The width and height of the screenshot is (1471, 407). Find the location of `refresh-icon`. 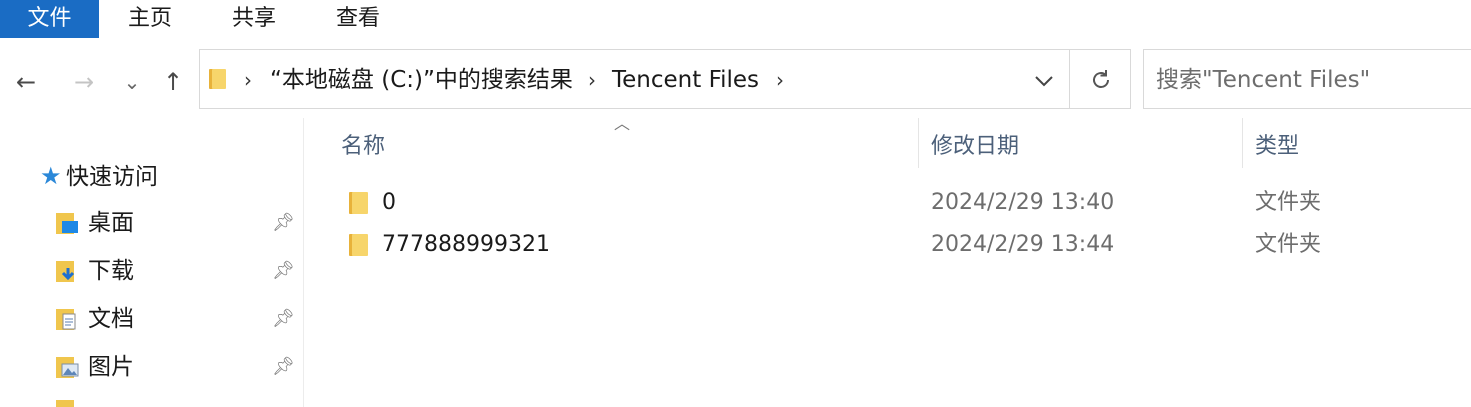

refresh-icon is located at coordinates (1100, 78).